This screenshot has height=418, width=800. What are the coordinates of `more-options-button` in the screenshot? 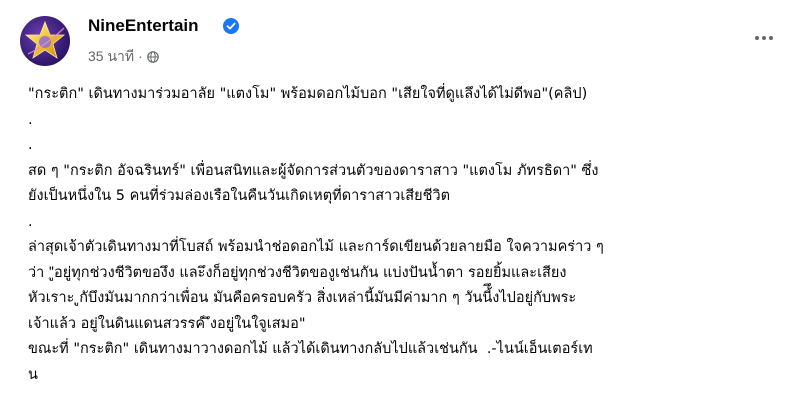 It's located at (764, 38).